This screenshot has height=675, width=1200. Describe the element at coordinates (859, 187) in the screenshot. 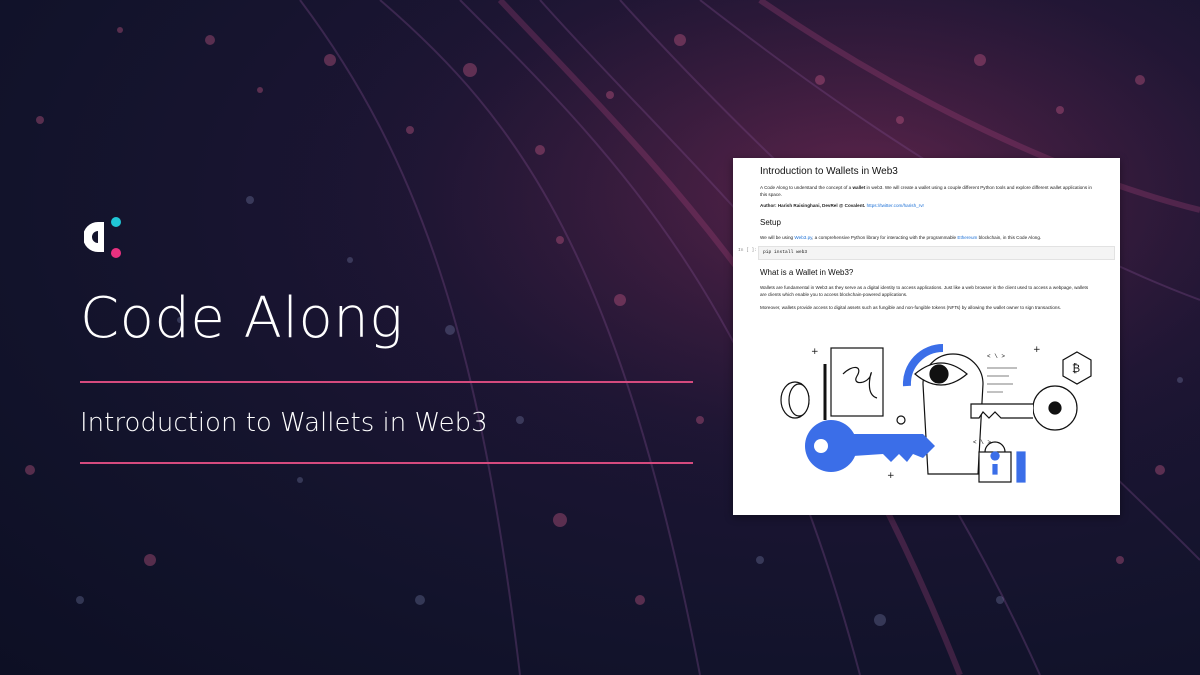

I see `intro-bold-word: wallet` at that location.